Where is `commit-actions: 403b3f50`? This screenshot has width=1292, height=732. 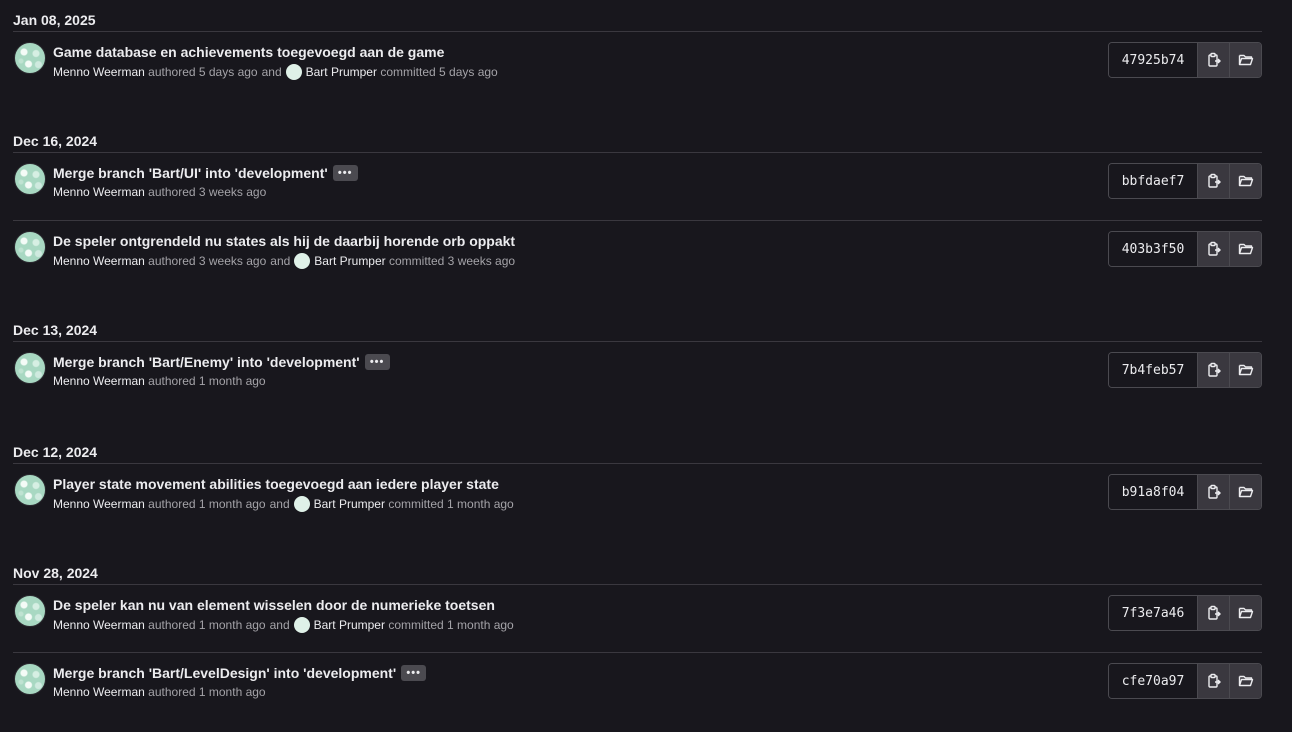 commit-actions: 403b3f50 is located at coordinates (1185, 249).